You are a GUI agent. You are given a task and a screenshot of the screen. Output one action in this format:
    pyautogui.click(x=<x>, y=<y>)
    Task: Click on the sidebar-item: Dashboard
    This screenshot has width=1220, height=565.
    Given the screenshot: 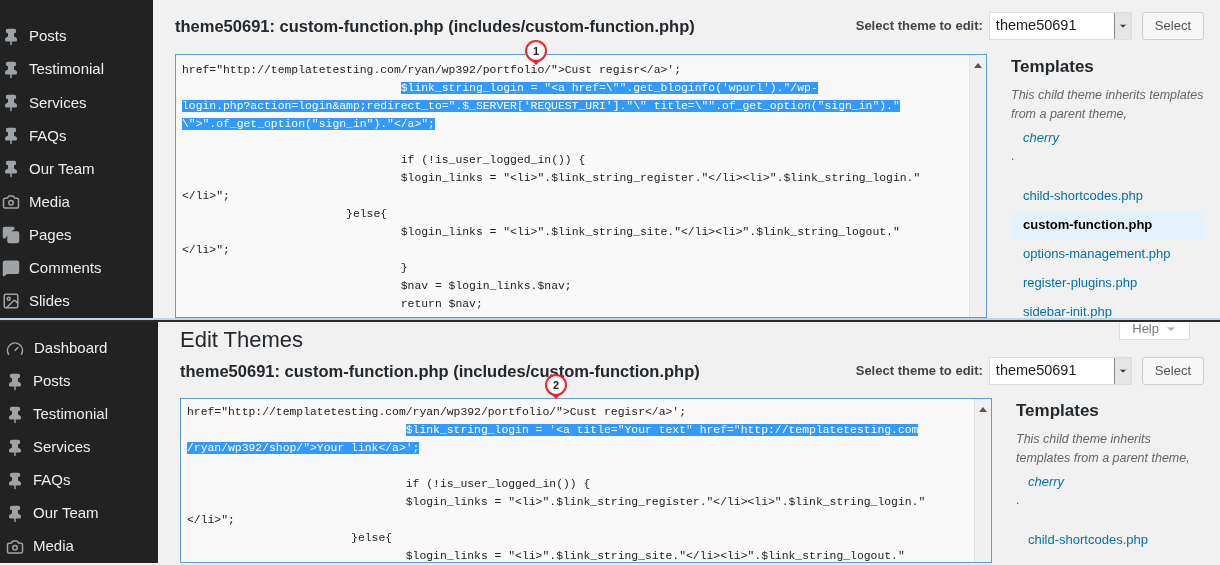 What is the action you would take?
    pyautogui.click(x=79, y=348)
    